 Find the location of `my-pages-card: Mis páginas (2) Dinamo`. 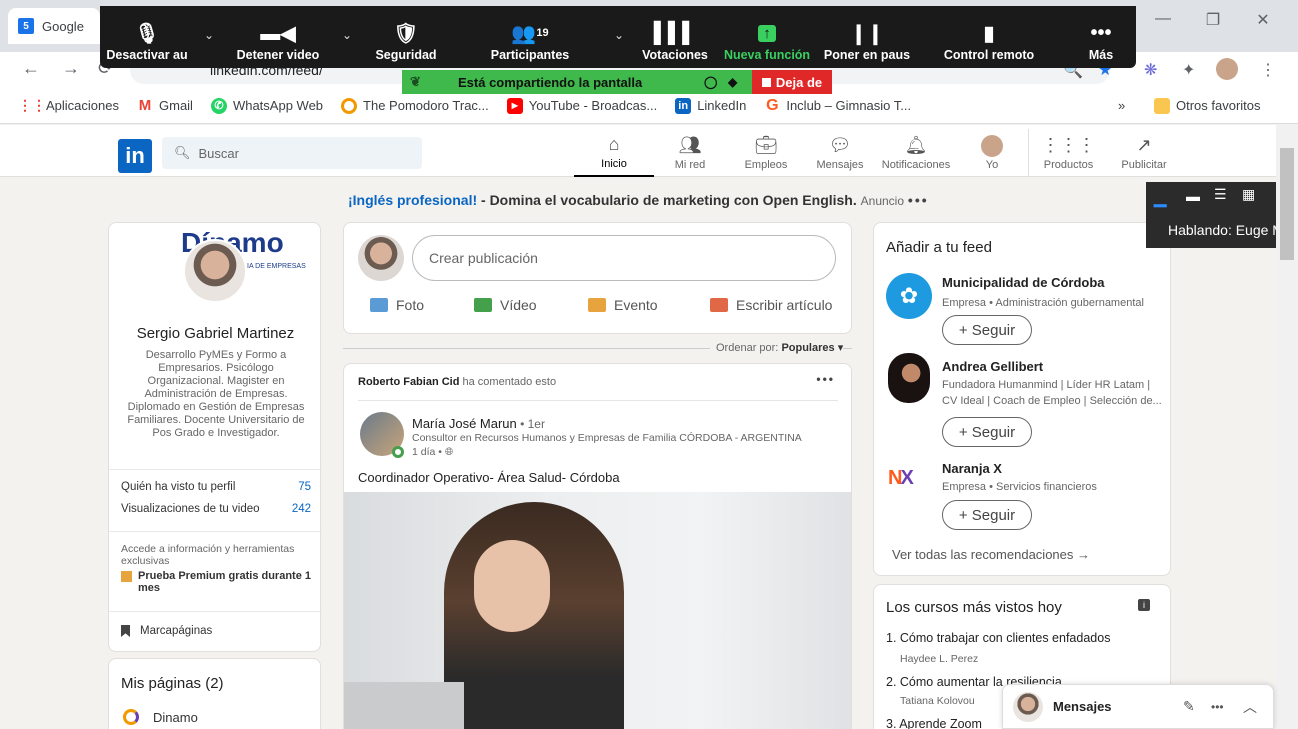

my-pages-card: Mis páginas (2) Dinamo is located at coordinates (214, 693).